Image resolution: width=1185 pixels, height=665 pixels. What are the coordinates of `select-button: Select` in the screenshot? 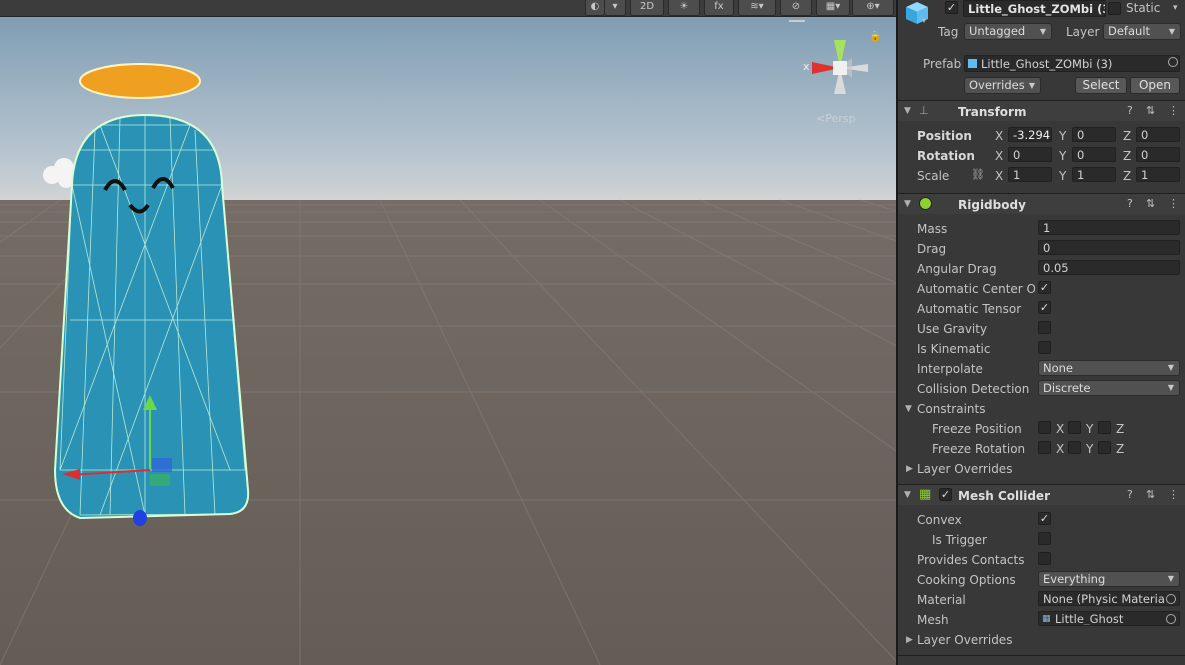 It's located at (1101, 85).